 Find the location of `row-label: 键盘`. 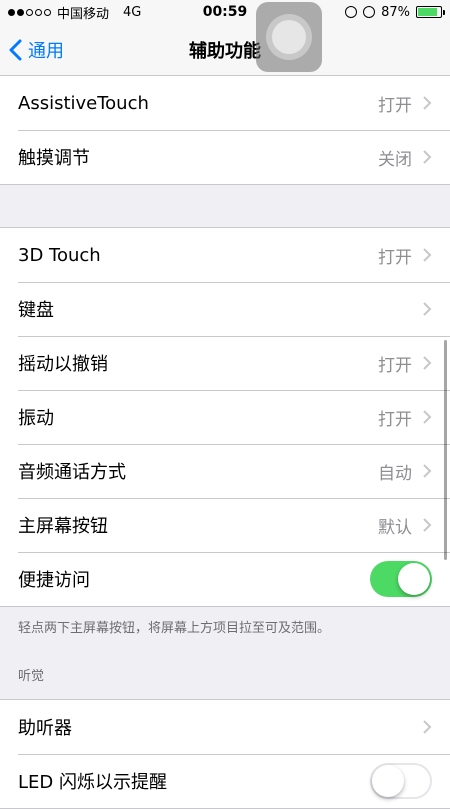

row-label: 键盘 is located at coordinates (36, 310).